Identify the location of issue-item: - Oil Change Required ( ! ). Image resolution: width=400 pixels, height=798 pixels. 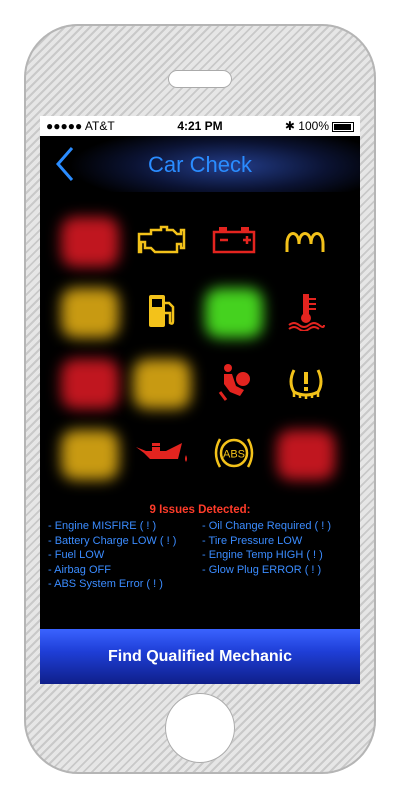
(266, 526).